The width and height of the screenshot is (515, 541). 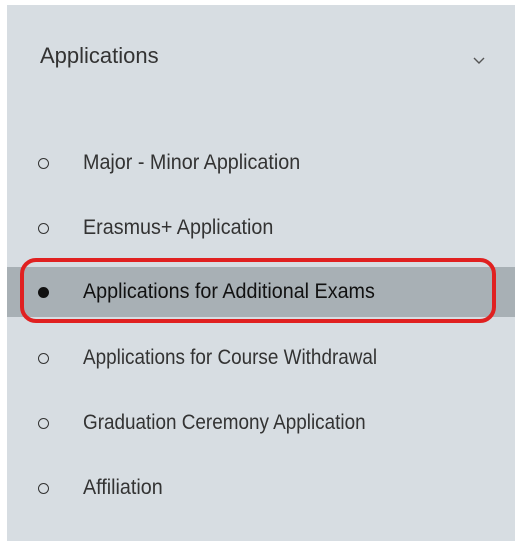 I want to click on menu-item-applications-for-additional-exams: Applications for Additional Exams, so click(x=261, y=292).